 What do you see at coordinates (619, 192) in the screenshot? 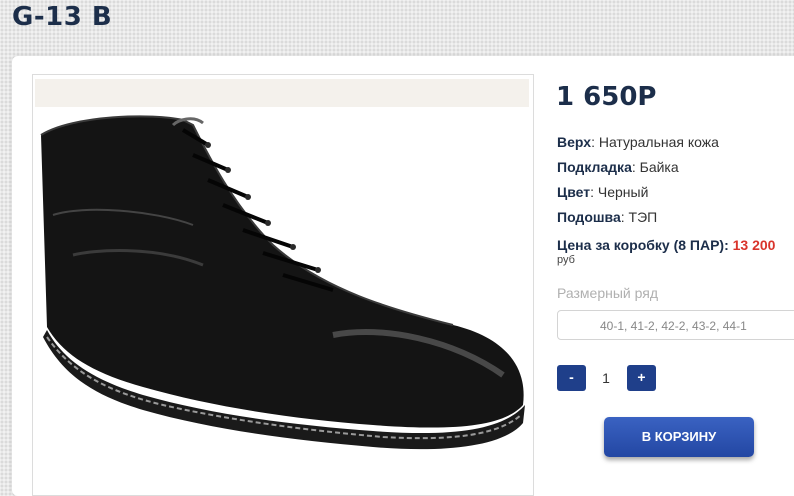
I see `attribute-value: : Черный` at bounding box center [619, 192].